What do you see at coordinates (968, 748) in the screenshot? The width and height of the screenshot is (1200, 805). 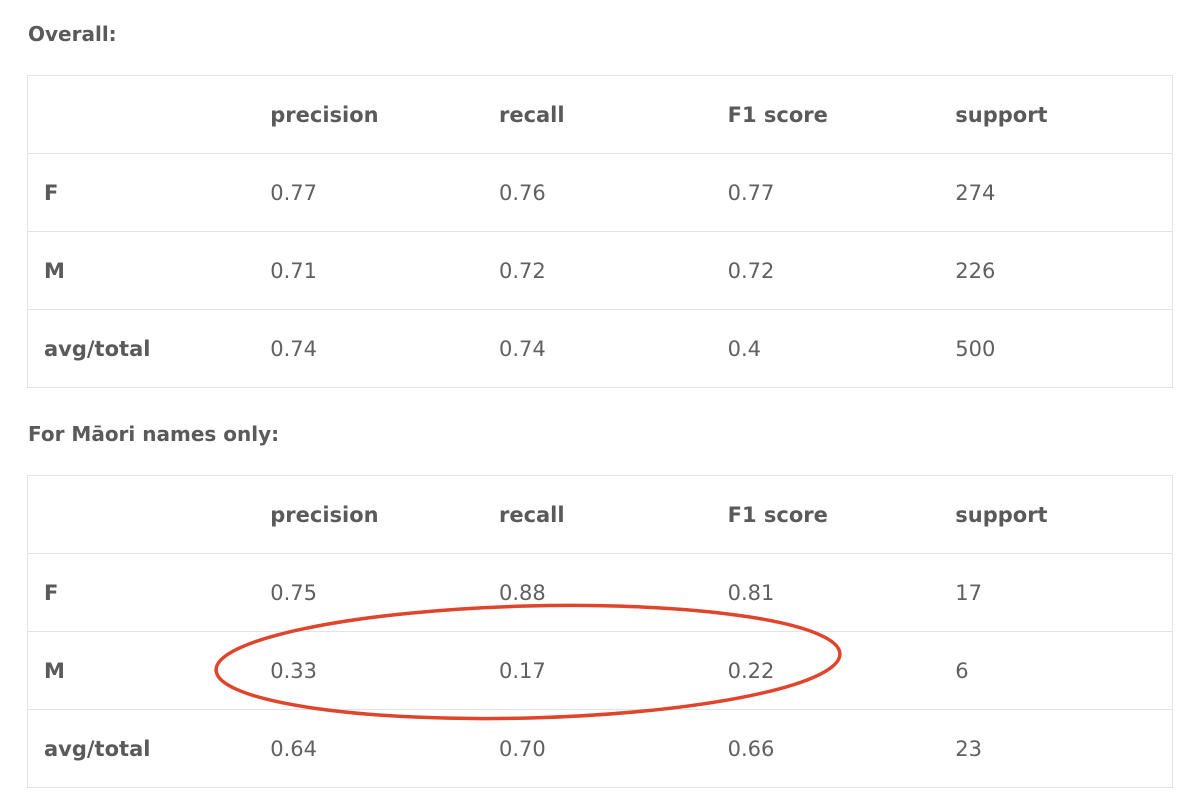 I see `support-cell: 23` at bounding box center [968, 748].